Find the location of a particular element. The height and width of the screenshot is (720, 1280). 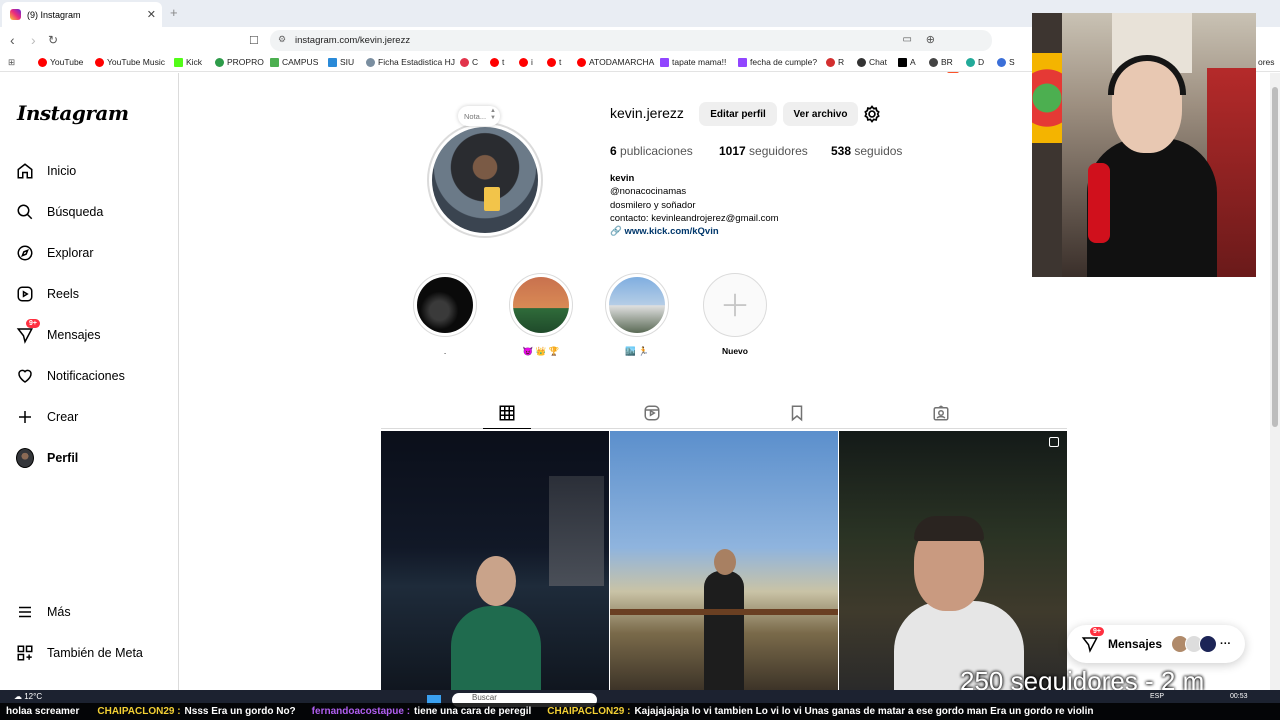

settings-gear-icon is located at coordinates (872, 114).